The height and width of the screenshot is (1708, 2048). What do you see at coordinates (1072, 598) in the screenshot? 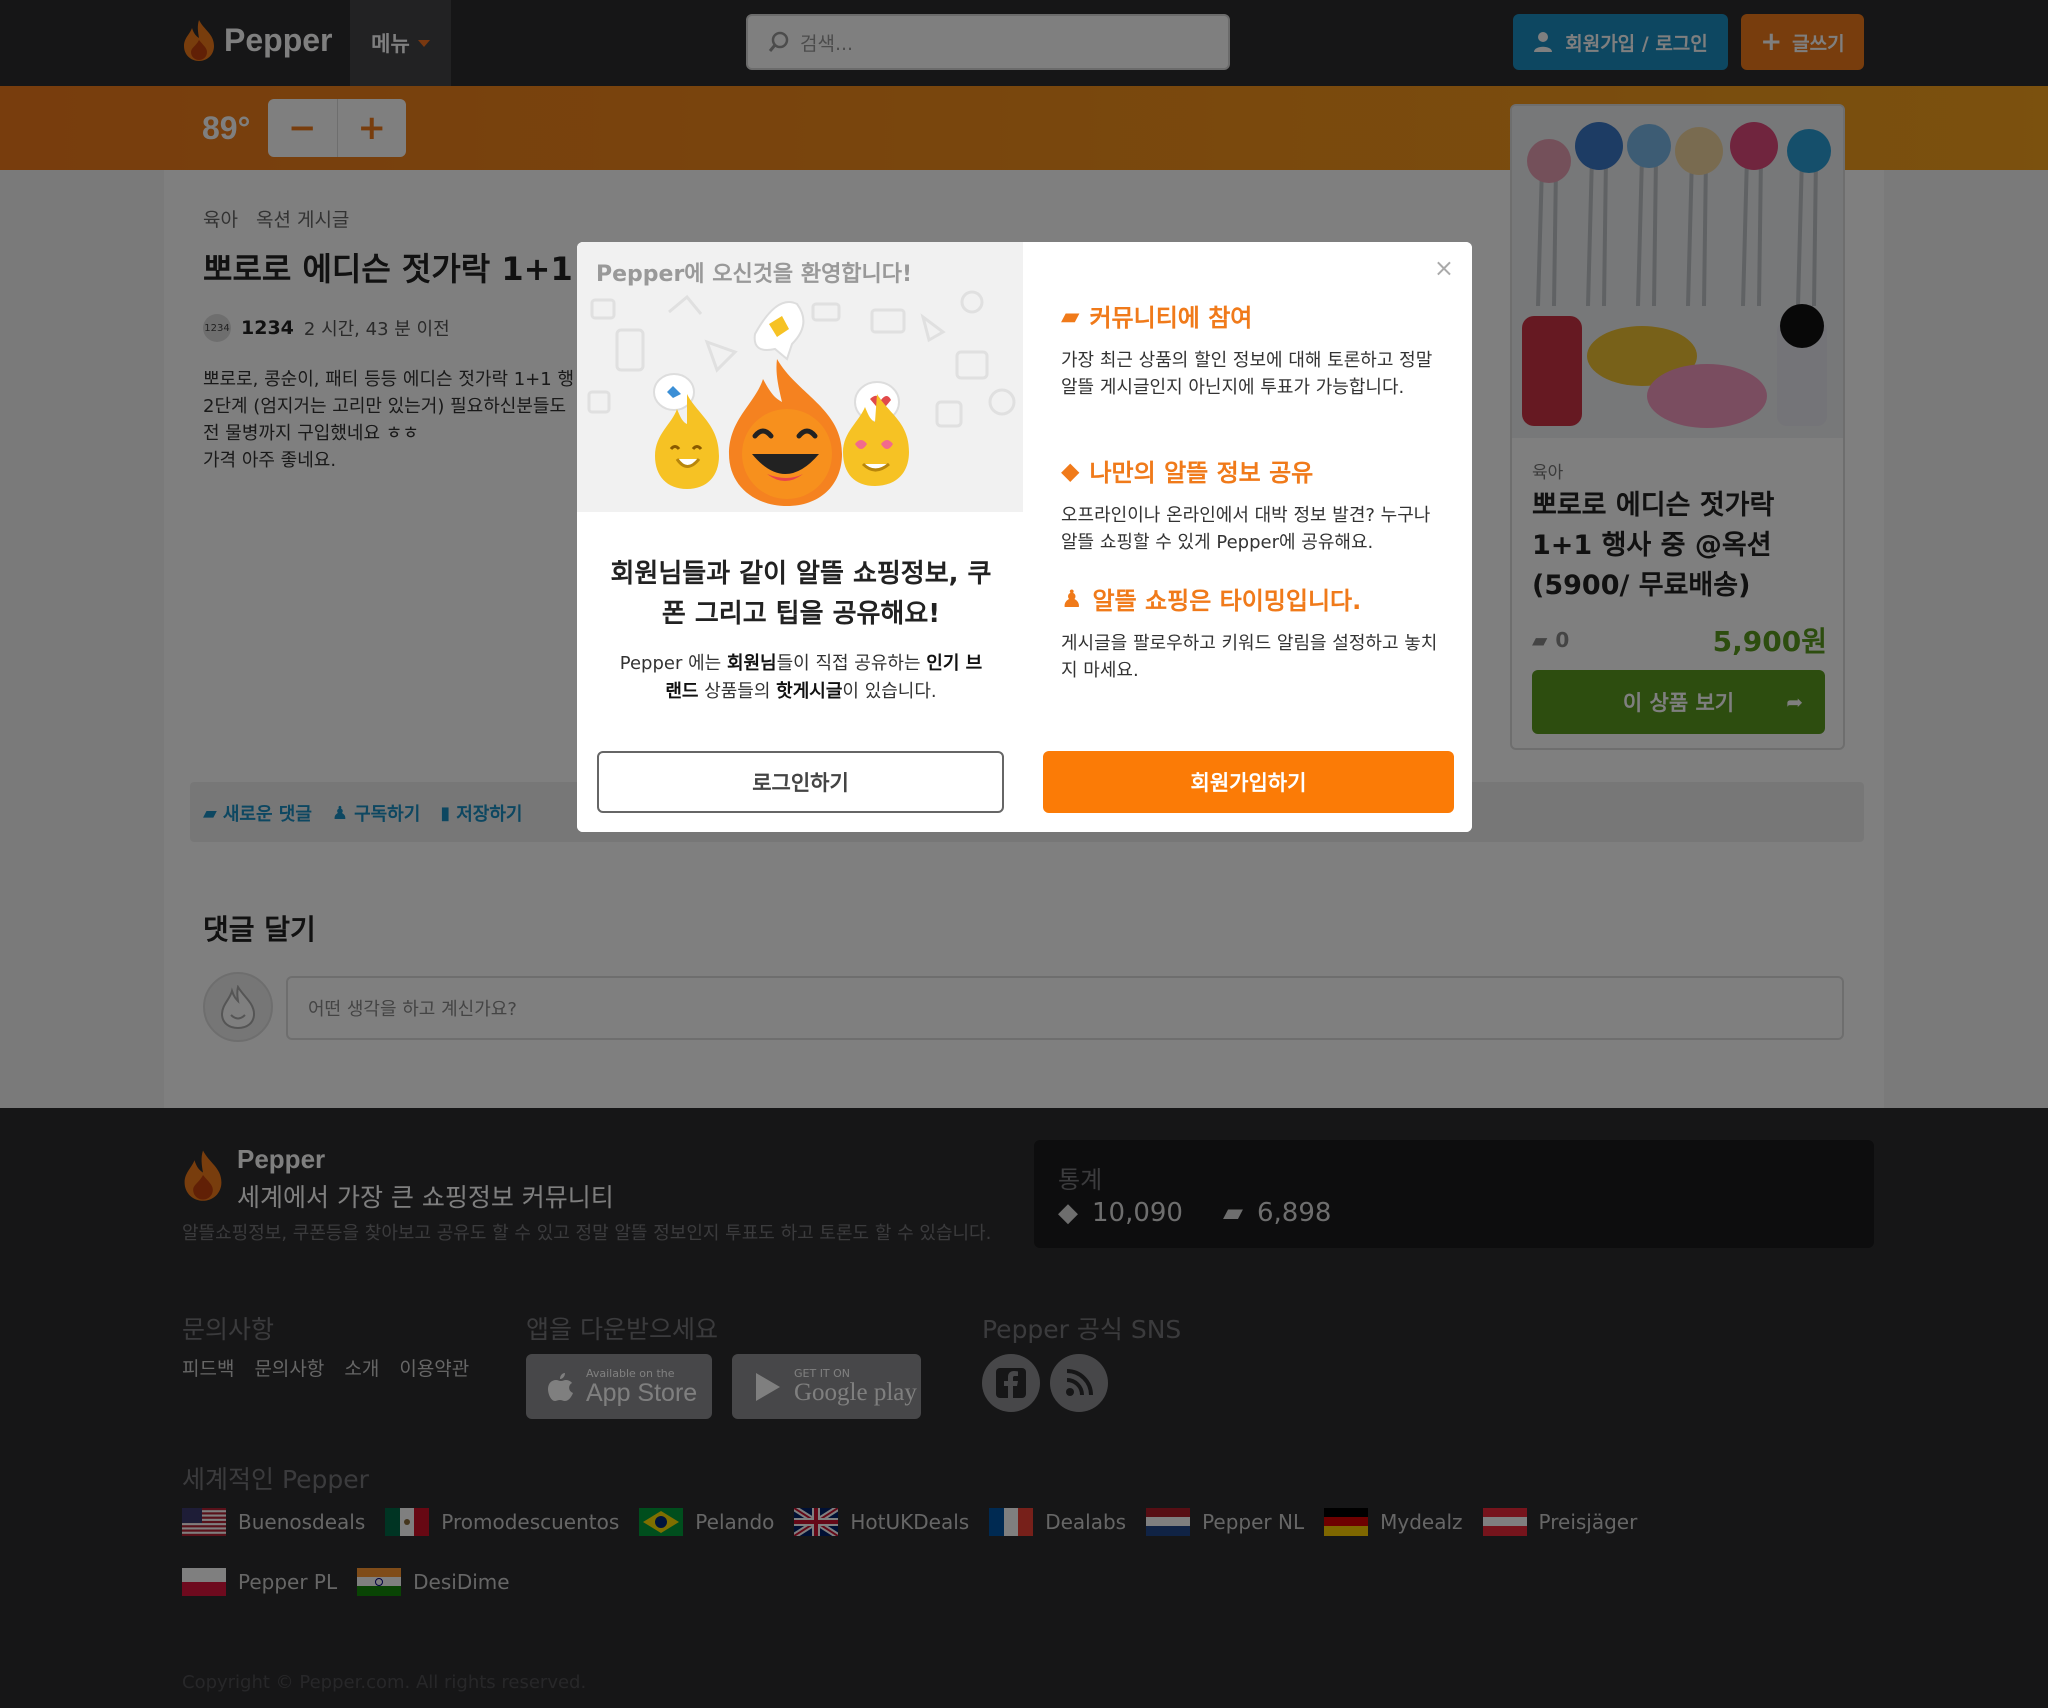
I see `bell-icon: ♟` at bounding box center [1072, 598].